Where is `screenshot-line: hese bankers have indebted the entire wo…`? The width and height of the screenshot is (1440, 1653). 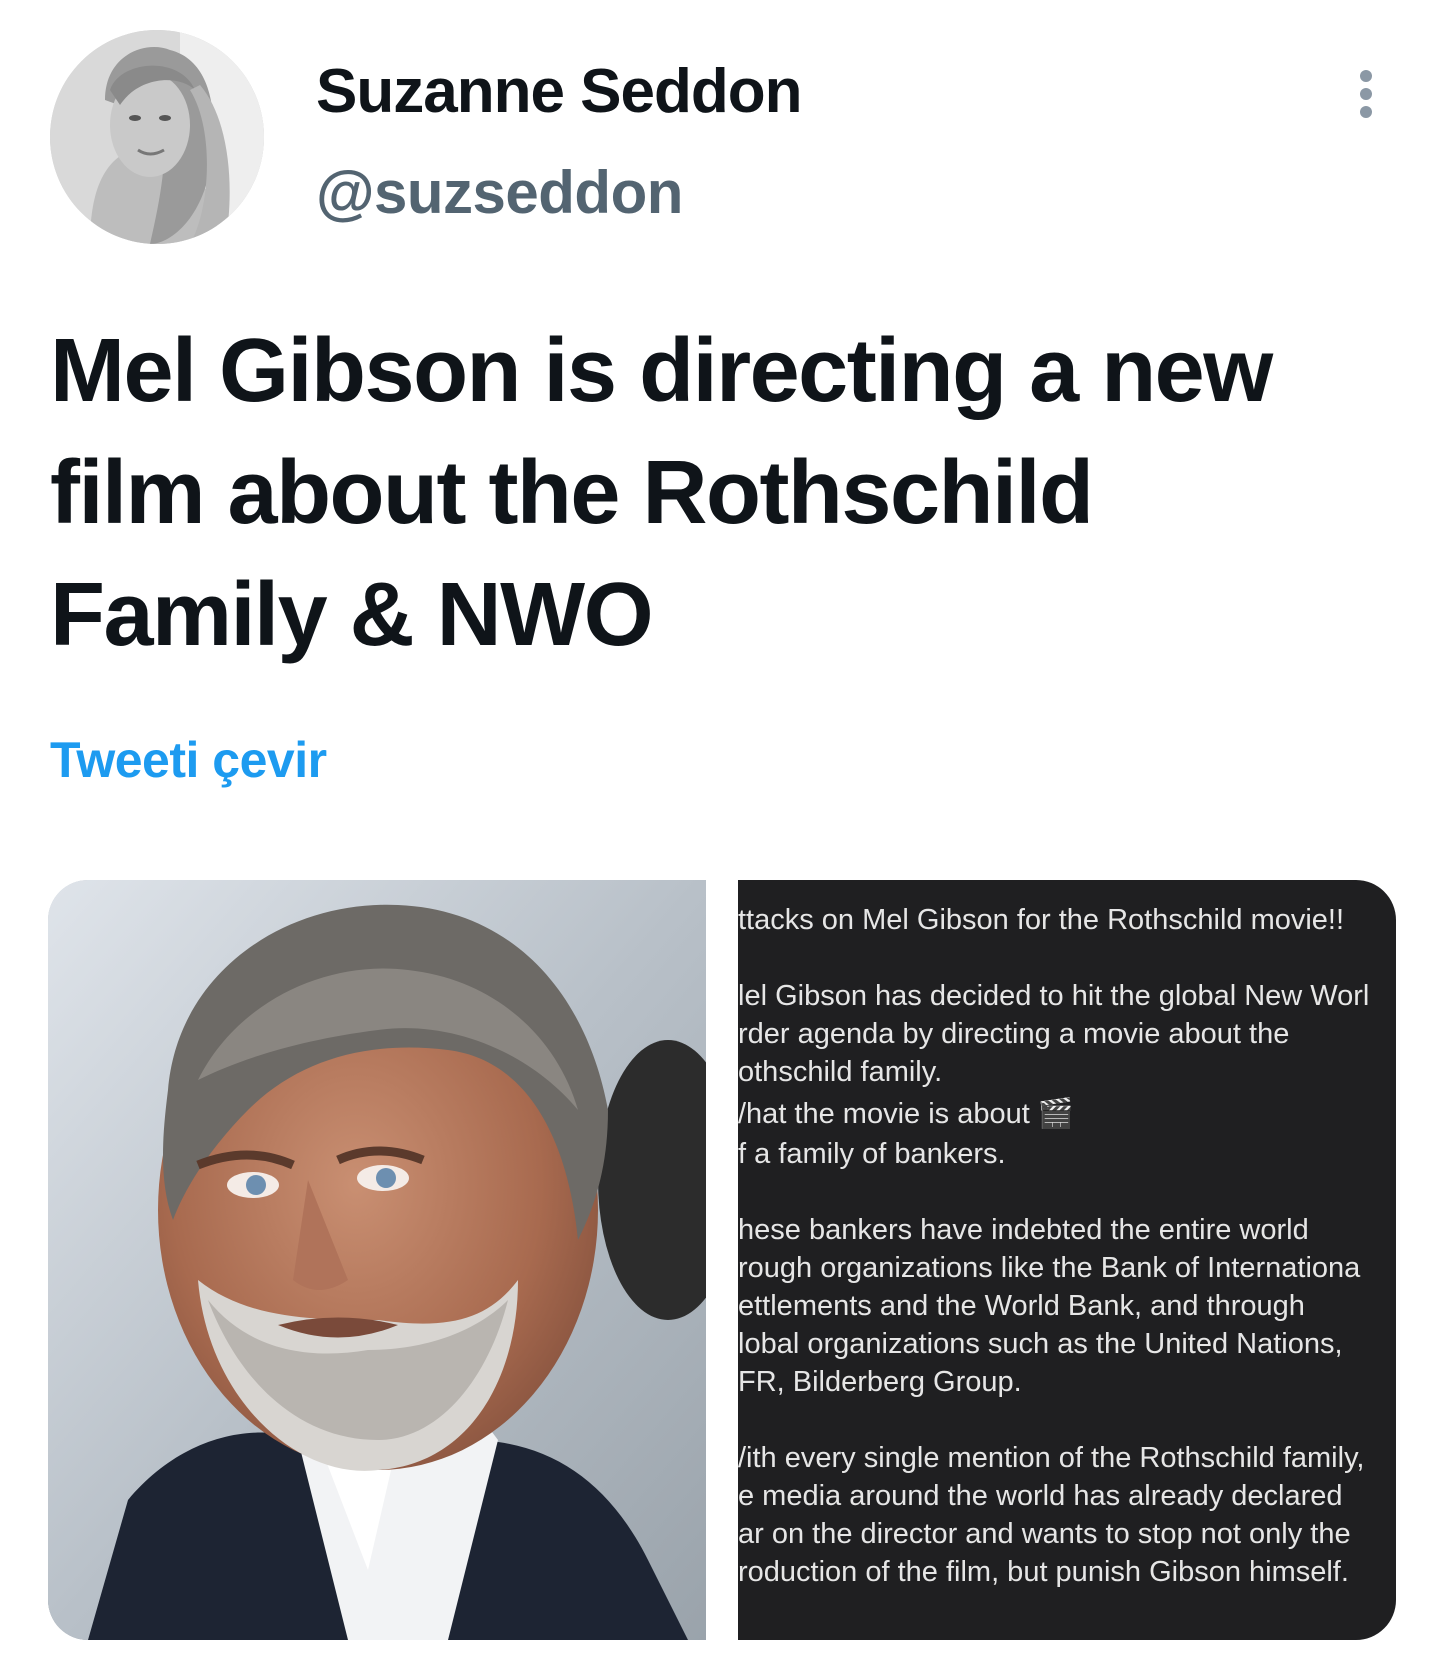
screenshot-line: hese bankers have indebted the entire wo… is located at coordinates (1023, 1230).